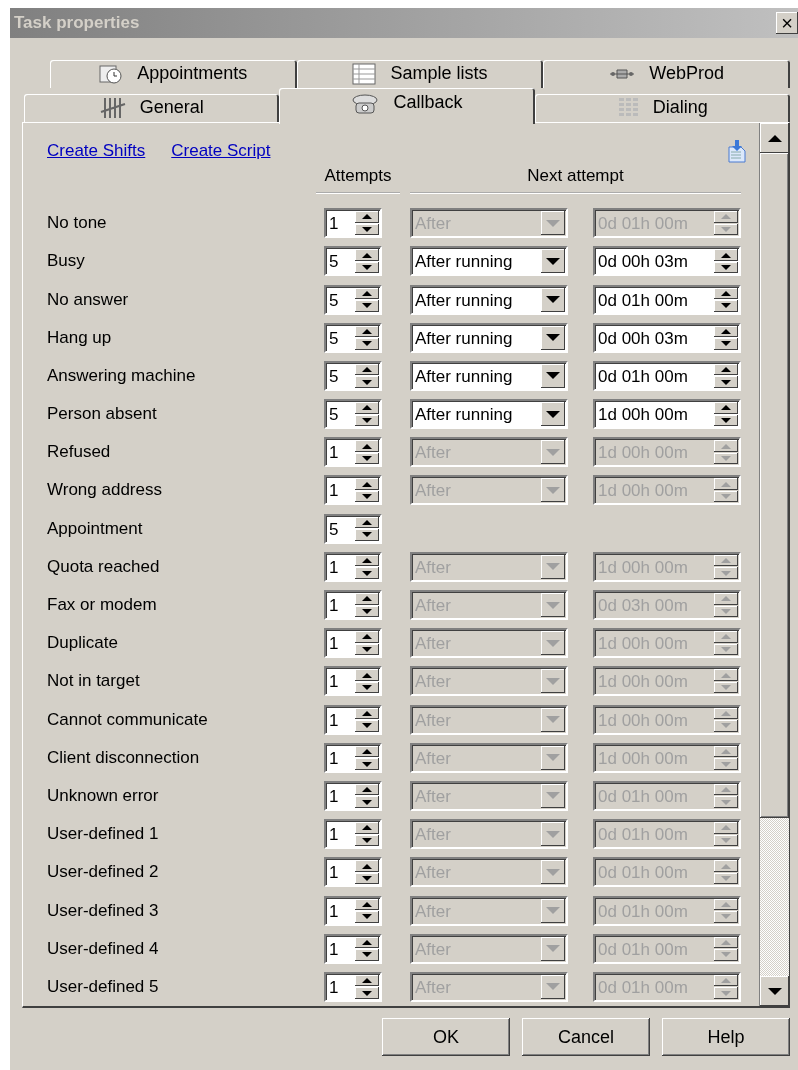 The height and width of the screenshot is (1070, 798). Describe the element at coordinates (726, 1037) in the screenshot. I see `dialog-button: Help` at that location.